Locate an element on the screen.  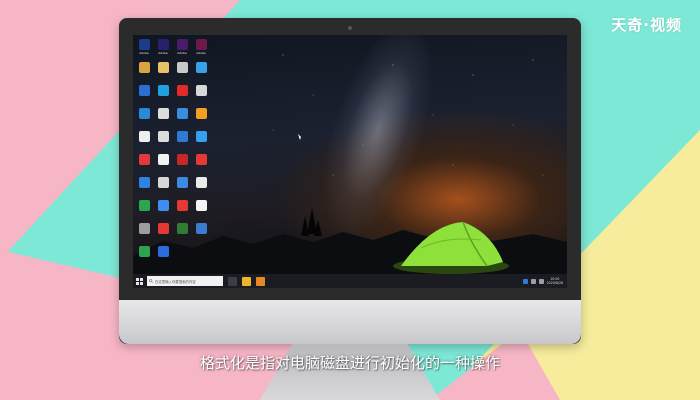
clock-date: 2020/6/28 is located at coordinates (554, 283).